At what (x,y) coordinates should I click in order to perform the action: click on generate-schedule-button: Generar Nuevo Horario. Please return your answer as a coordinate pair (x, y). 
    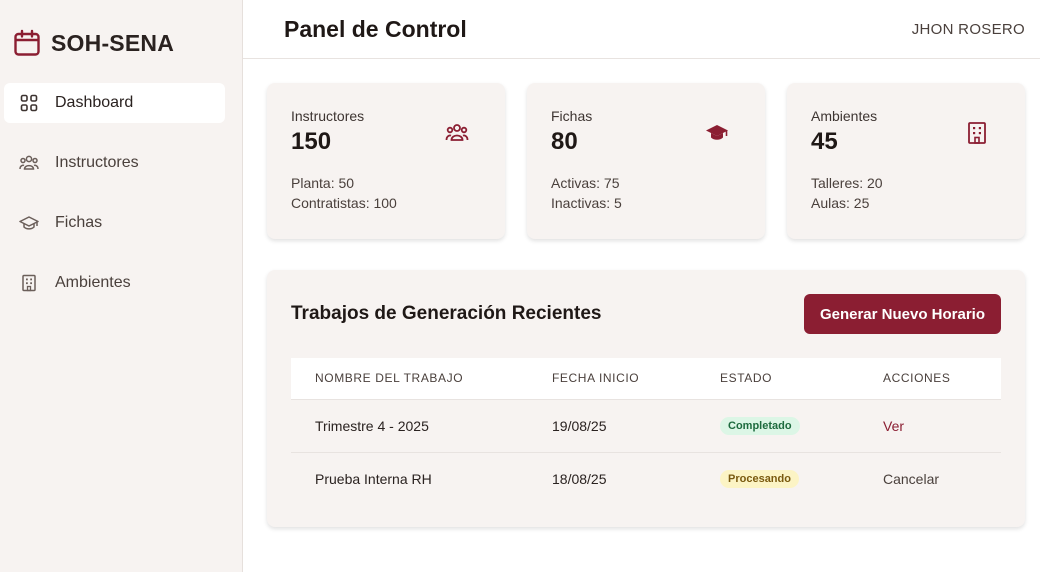
    Looking at the image, I should click on (902, 314).